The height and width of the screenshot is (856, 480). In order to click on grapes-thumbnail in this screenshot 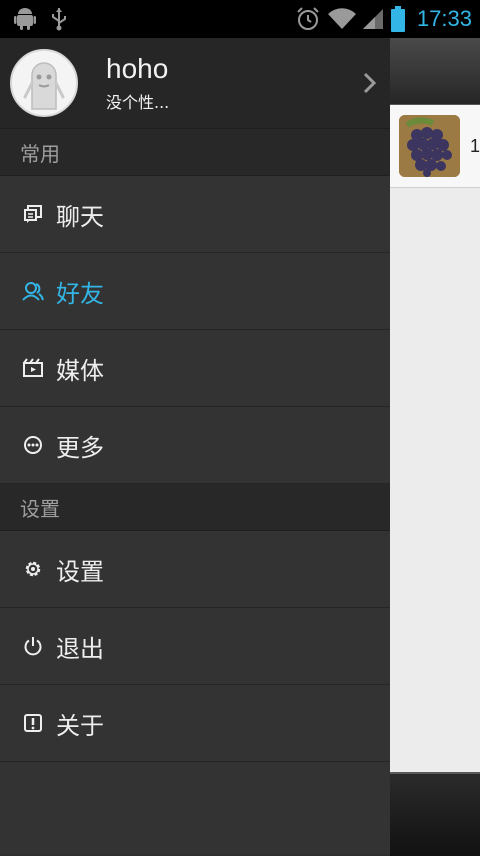, I will do `click(429, 146)`.